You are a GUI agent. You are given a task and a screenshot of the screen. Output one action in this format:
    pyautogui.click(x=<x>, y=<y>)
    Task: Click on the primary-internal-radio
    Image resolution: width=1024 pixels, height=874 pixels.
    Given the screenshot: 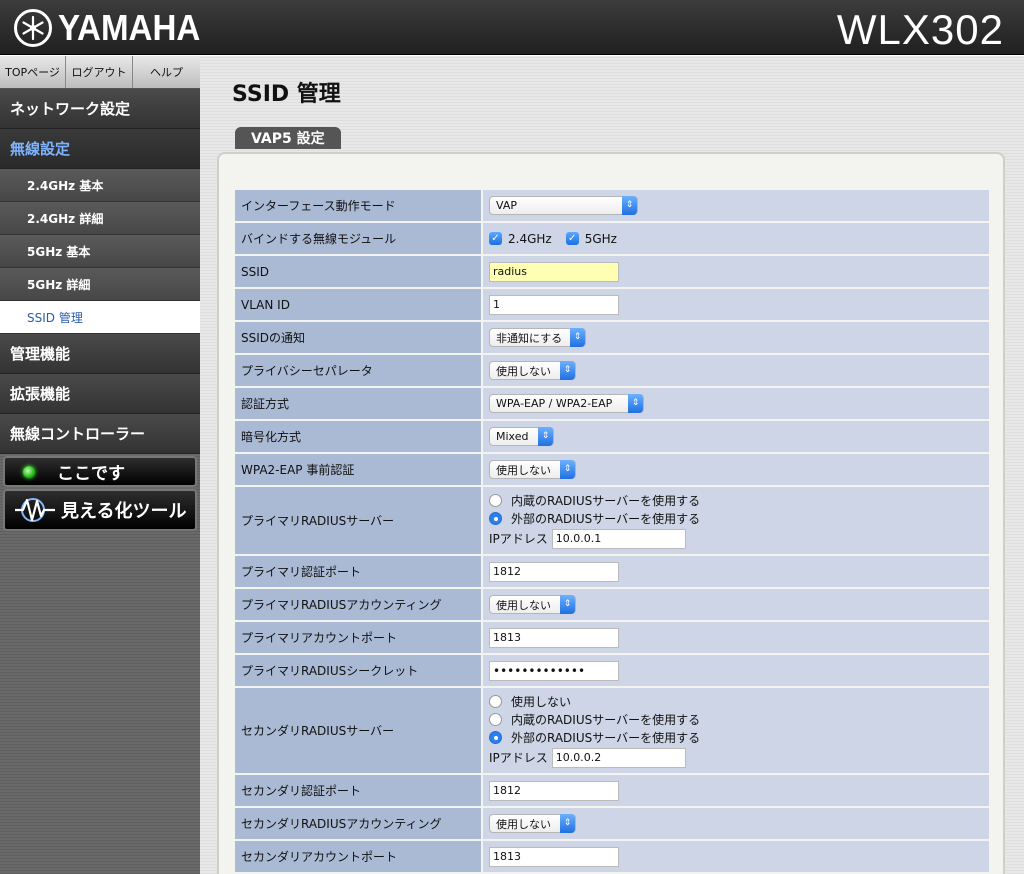 What is the action you would take?
    pyautogui.click(x=495, y=500)
    